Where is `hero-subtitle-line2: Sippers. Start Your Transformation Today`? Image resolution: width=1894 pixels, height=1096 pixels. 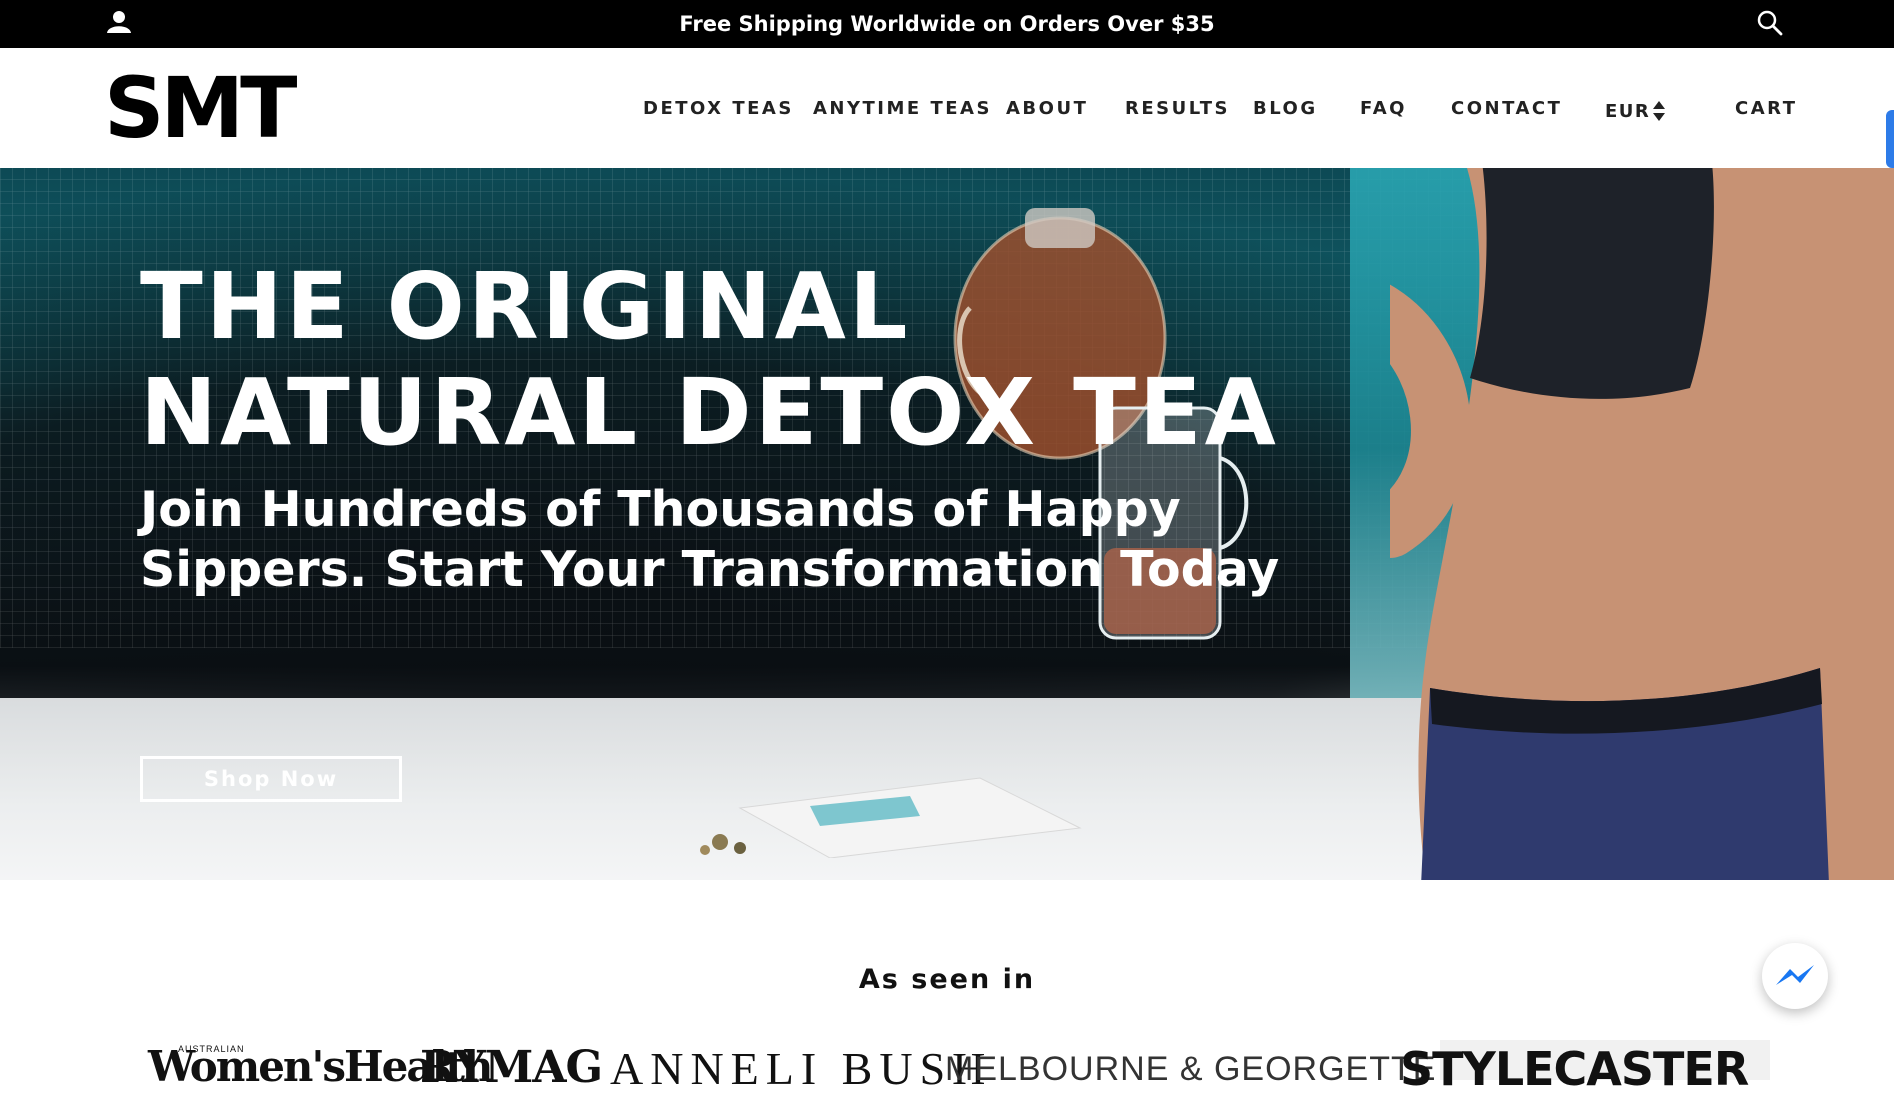 hero-subtitle-line2: Sippers. Start Your Transformation Today is located at coordinates (710, 569).